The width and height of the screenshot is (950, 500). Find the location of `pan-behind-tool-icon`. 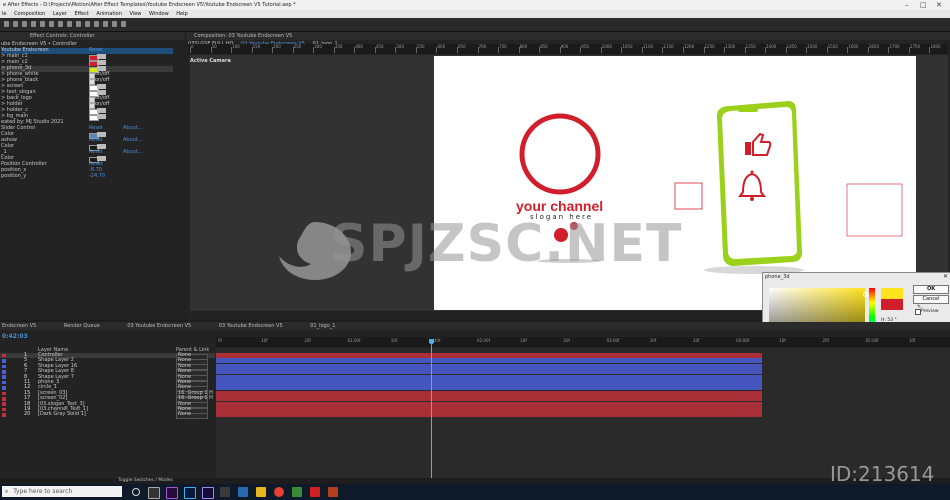

pan-behind-tool-icon is located at coordinates (60, 24).